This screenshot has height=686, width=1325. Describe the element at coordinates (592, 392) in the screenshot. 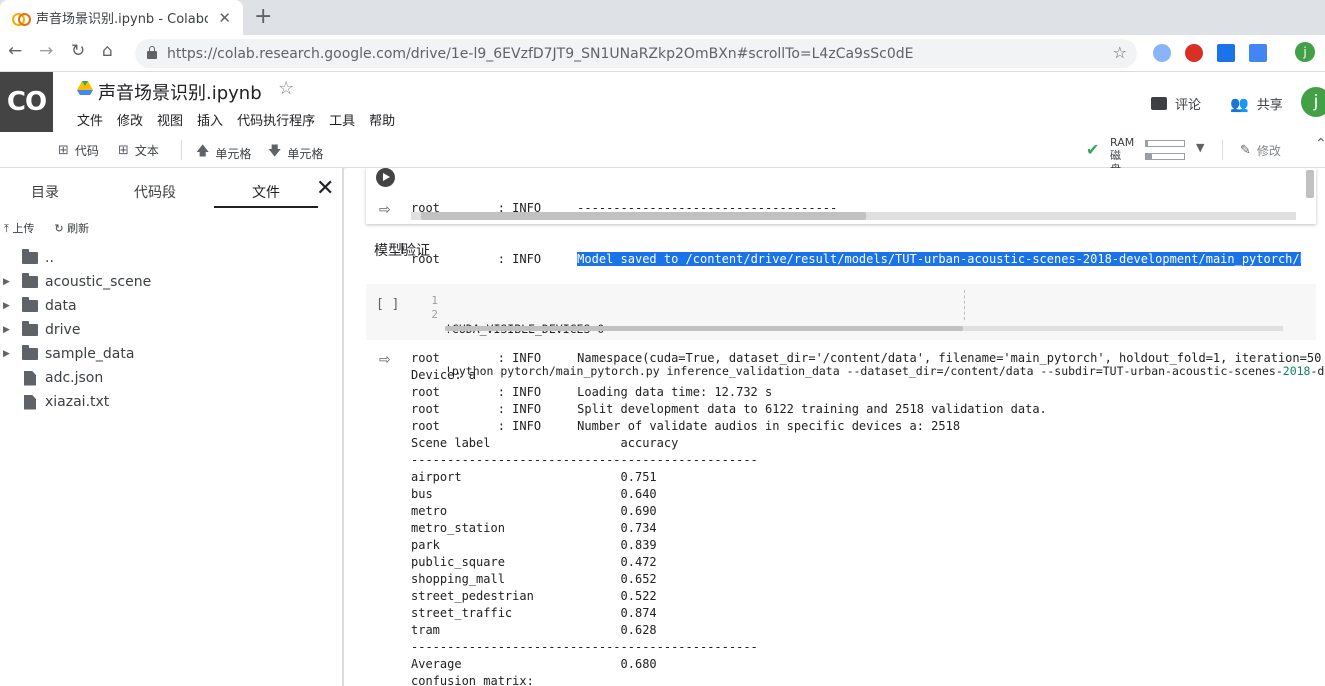

I see `output-line: root : INFO Loading data time: 12.732 s` at that location.